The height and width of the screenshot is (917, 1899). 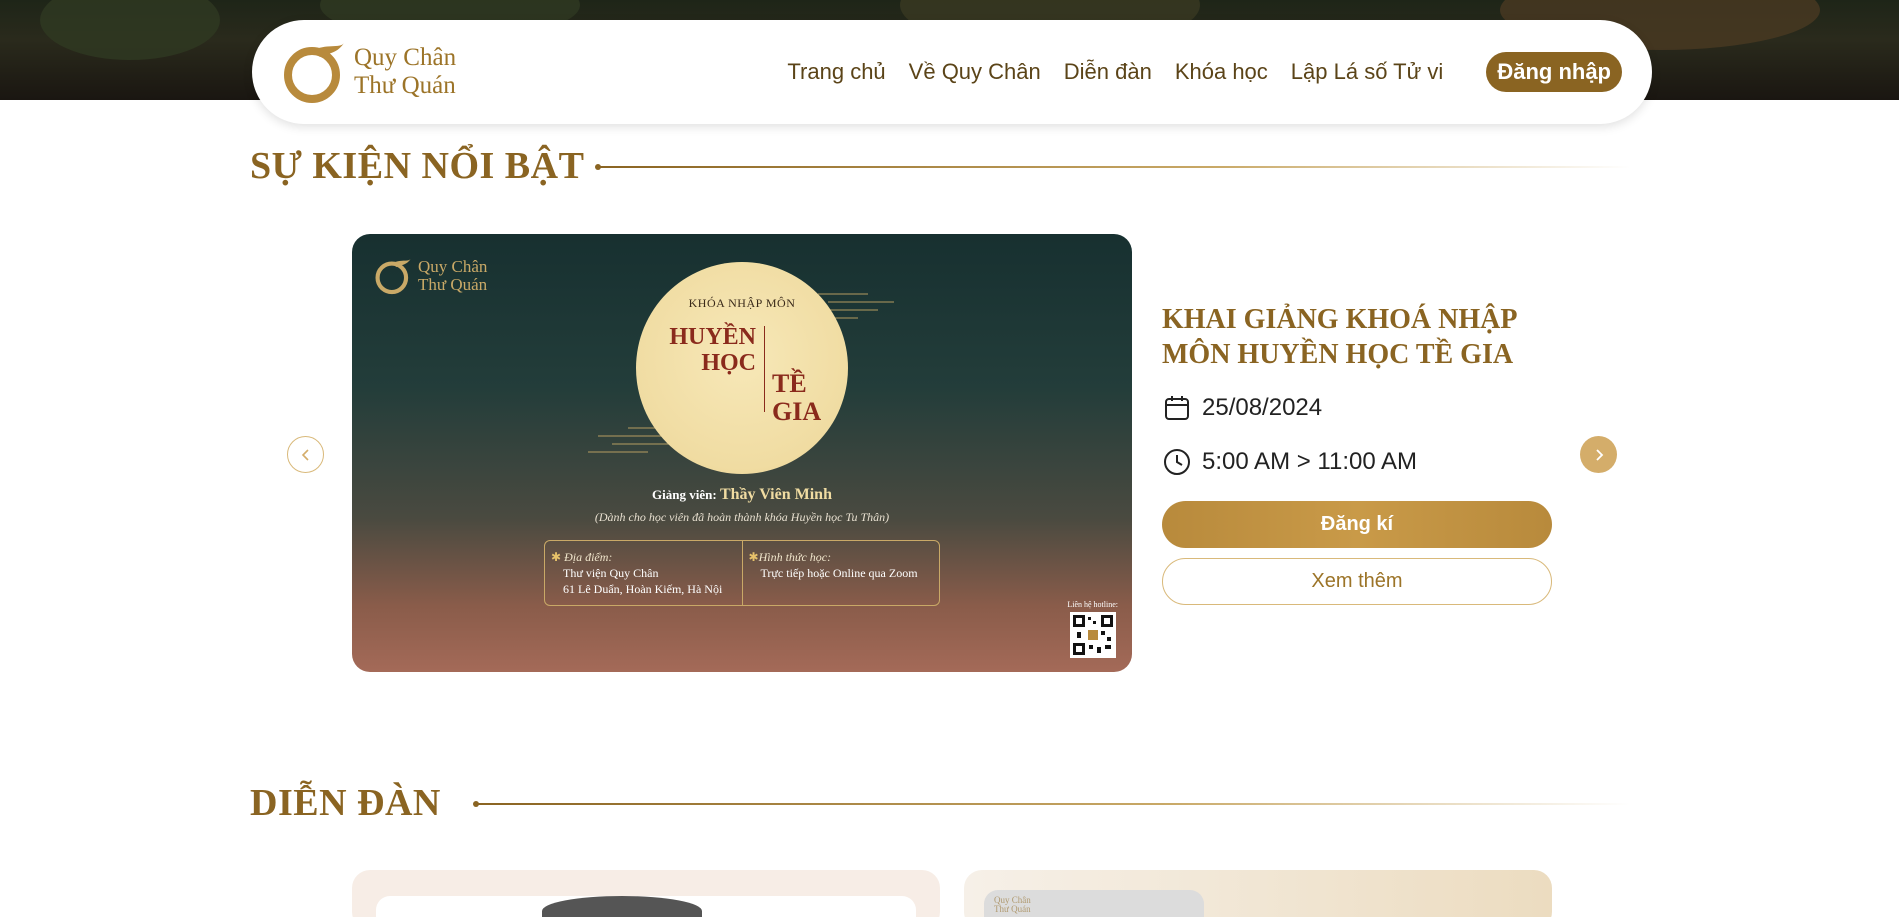 What do you see at coordinates (836, 72) in the screenshot?
I see `nav-item-home: Trang chủ` at bounding box center [836, 72].